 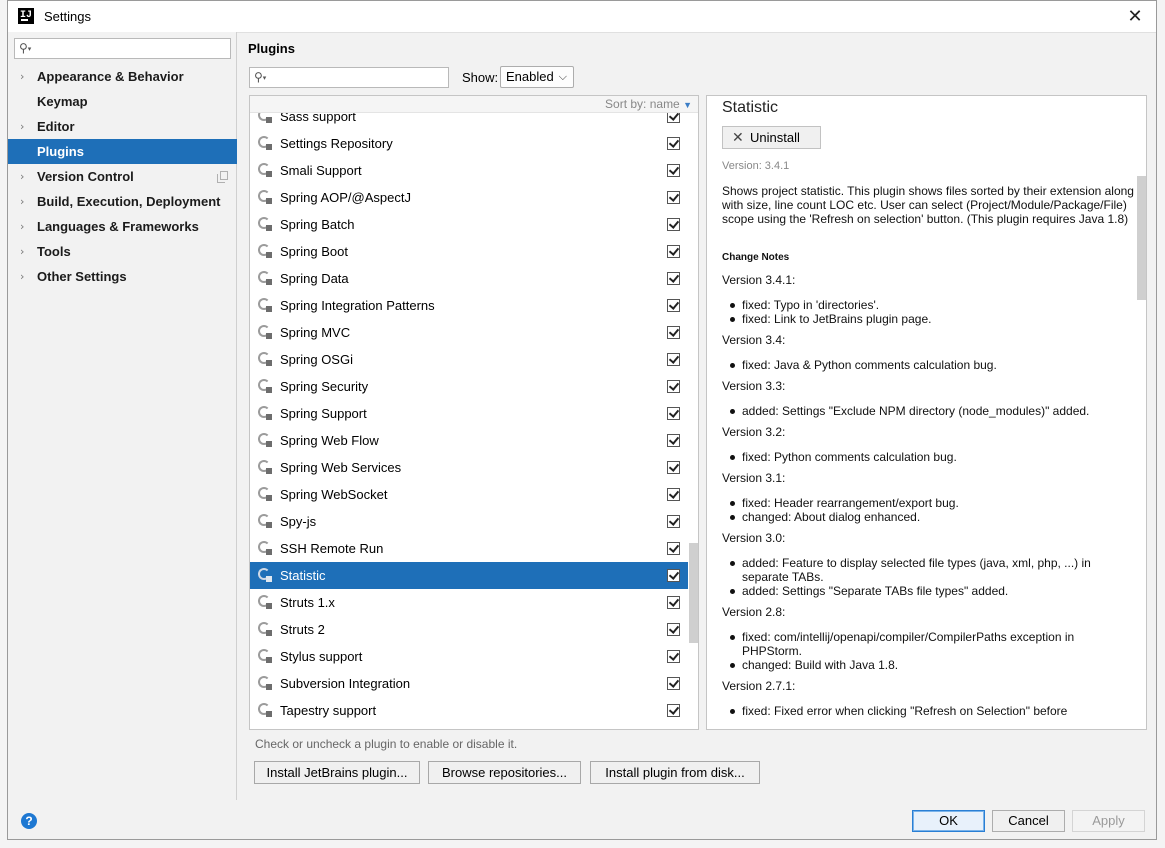 What do you see at coordinates (771, 137) in the screenshot?
I see `uninstall-button: ✕ Uninstall` at bounding box center [771, 137].